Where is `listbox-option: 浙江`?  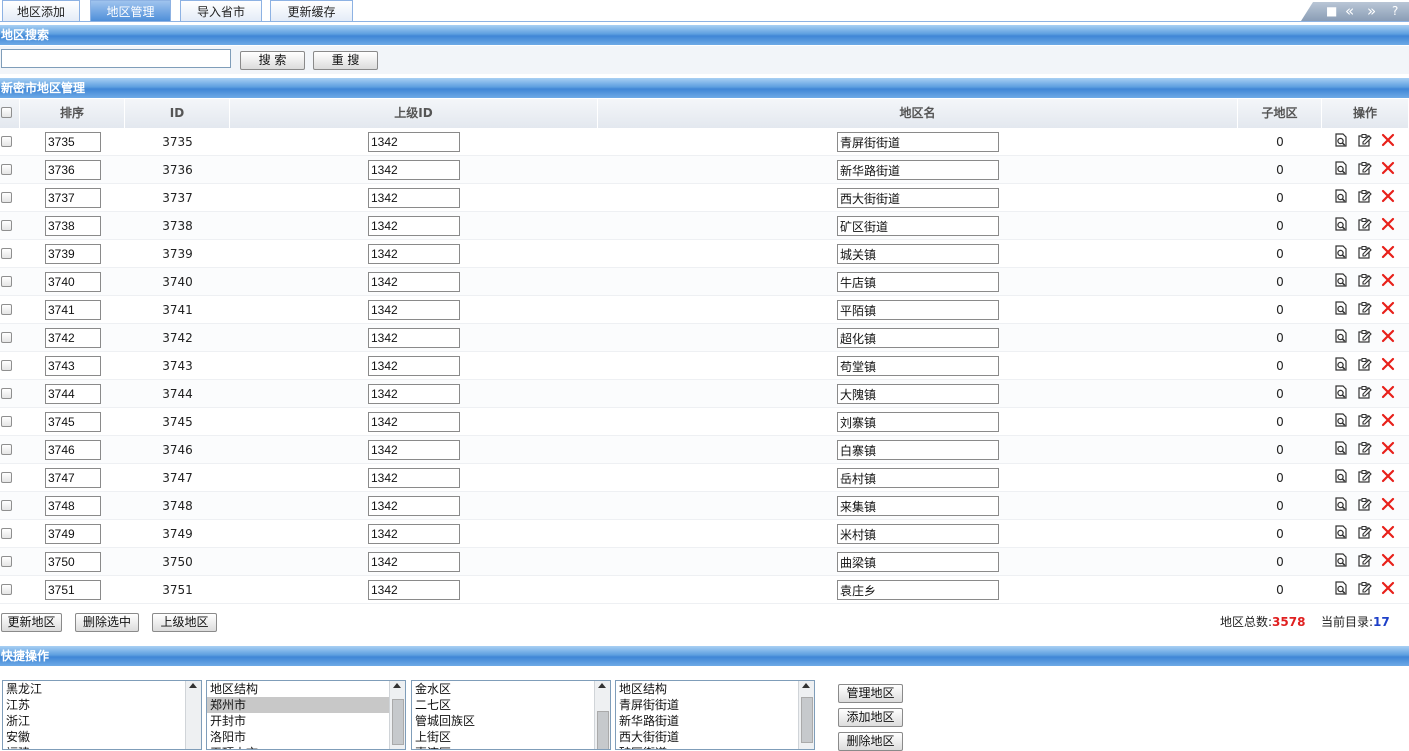 listbox-option: 浙江 is located at coordinates (102, 721).